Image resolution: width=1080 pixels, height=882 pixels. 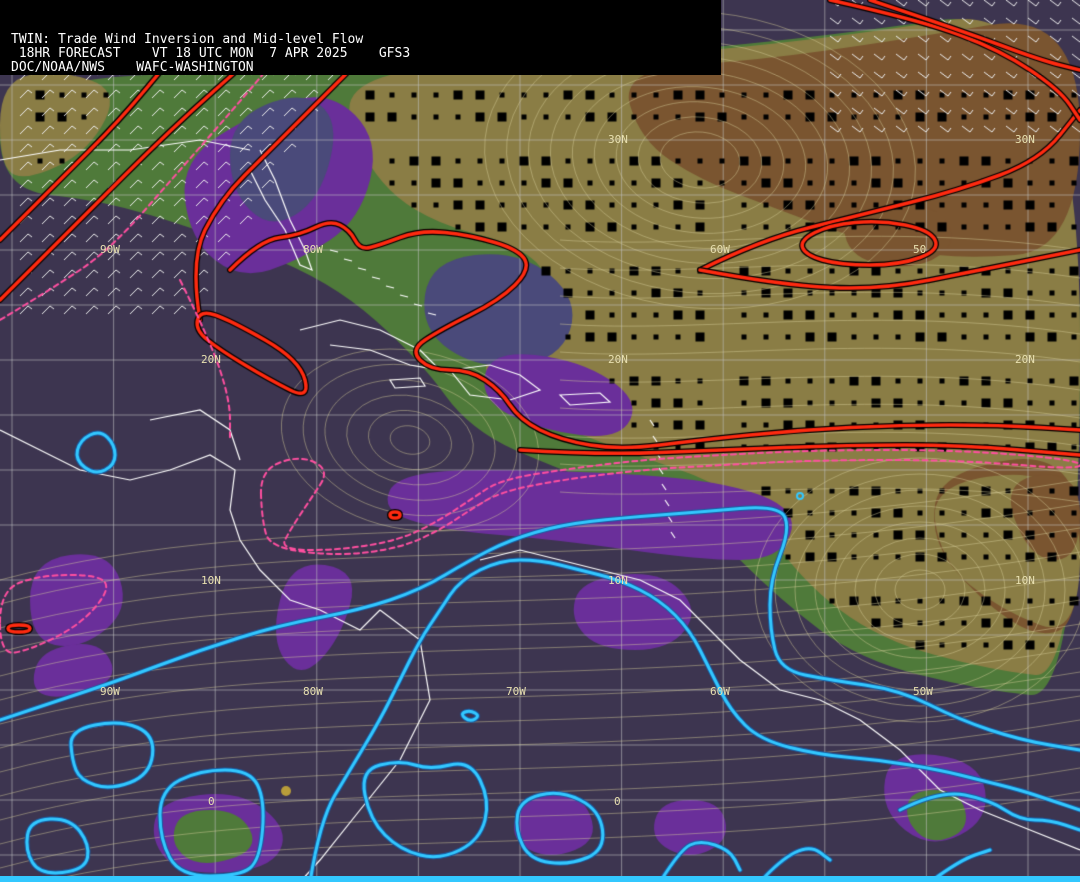 What do you see at coordinates (132, 67) in the screenshot?
I see `header-agency-line: DOC/NOAA/NWS WAFC-WASHINGTON` at bounding box center [132, 67].